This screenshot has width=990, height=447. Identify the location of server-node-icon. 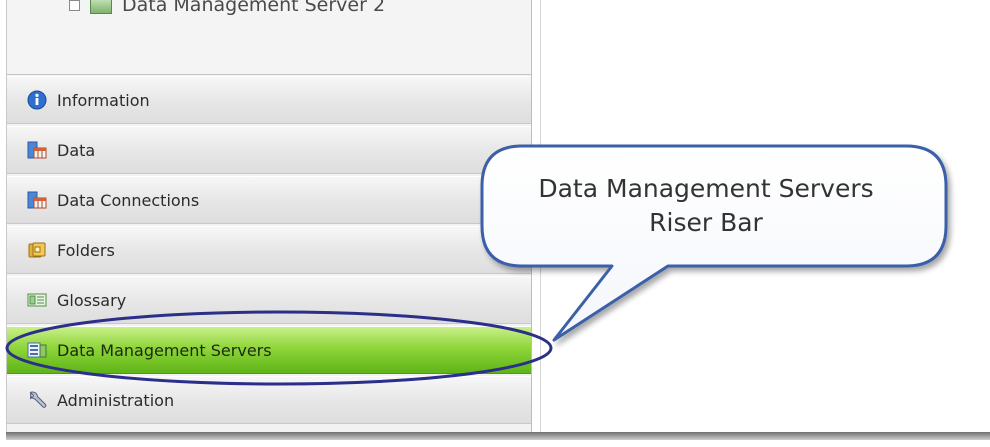
(101, 7).